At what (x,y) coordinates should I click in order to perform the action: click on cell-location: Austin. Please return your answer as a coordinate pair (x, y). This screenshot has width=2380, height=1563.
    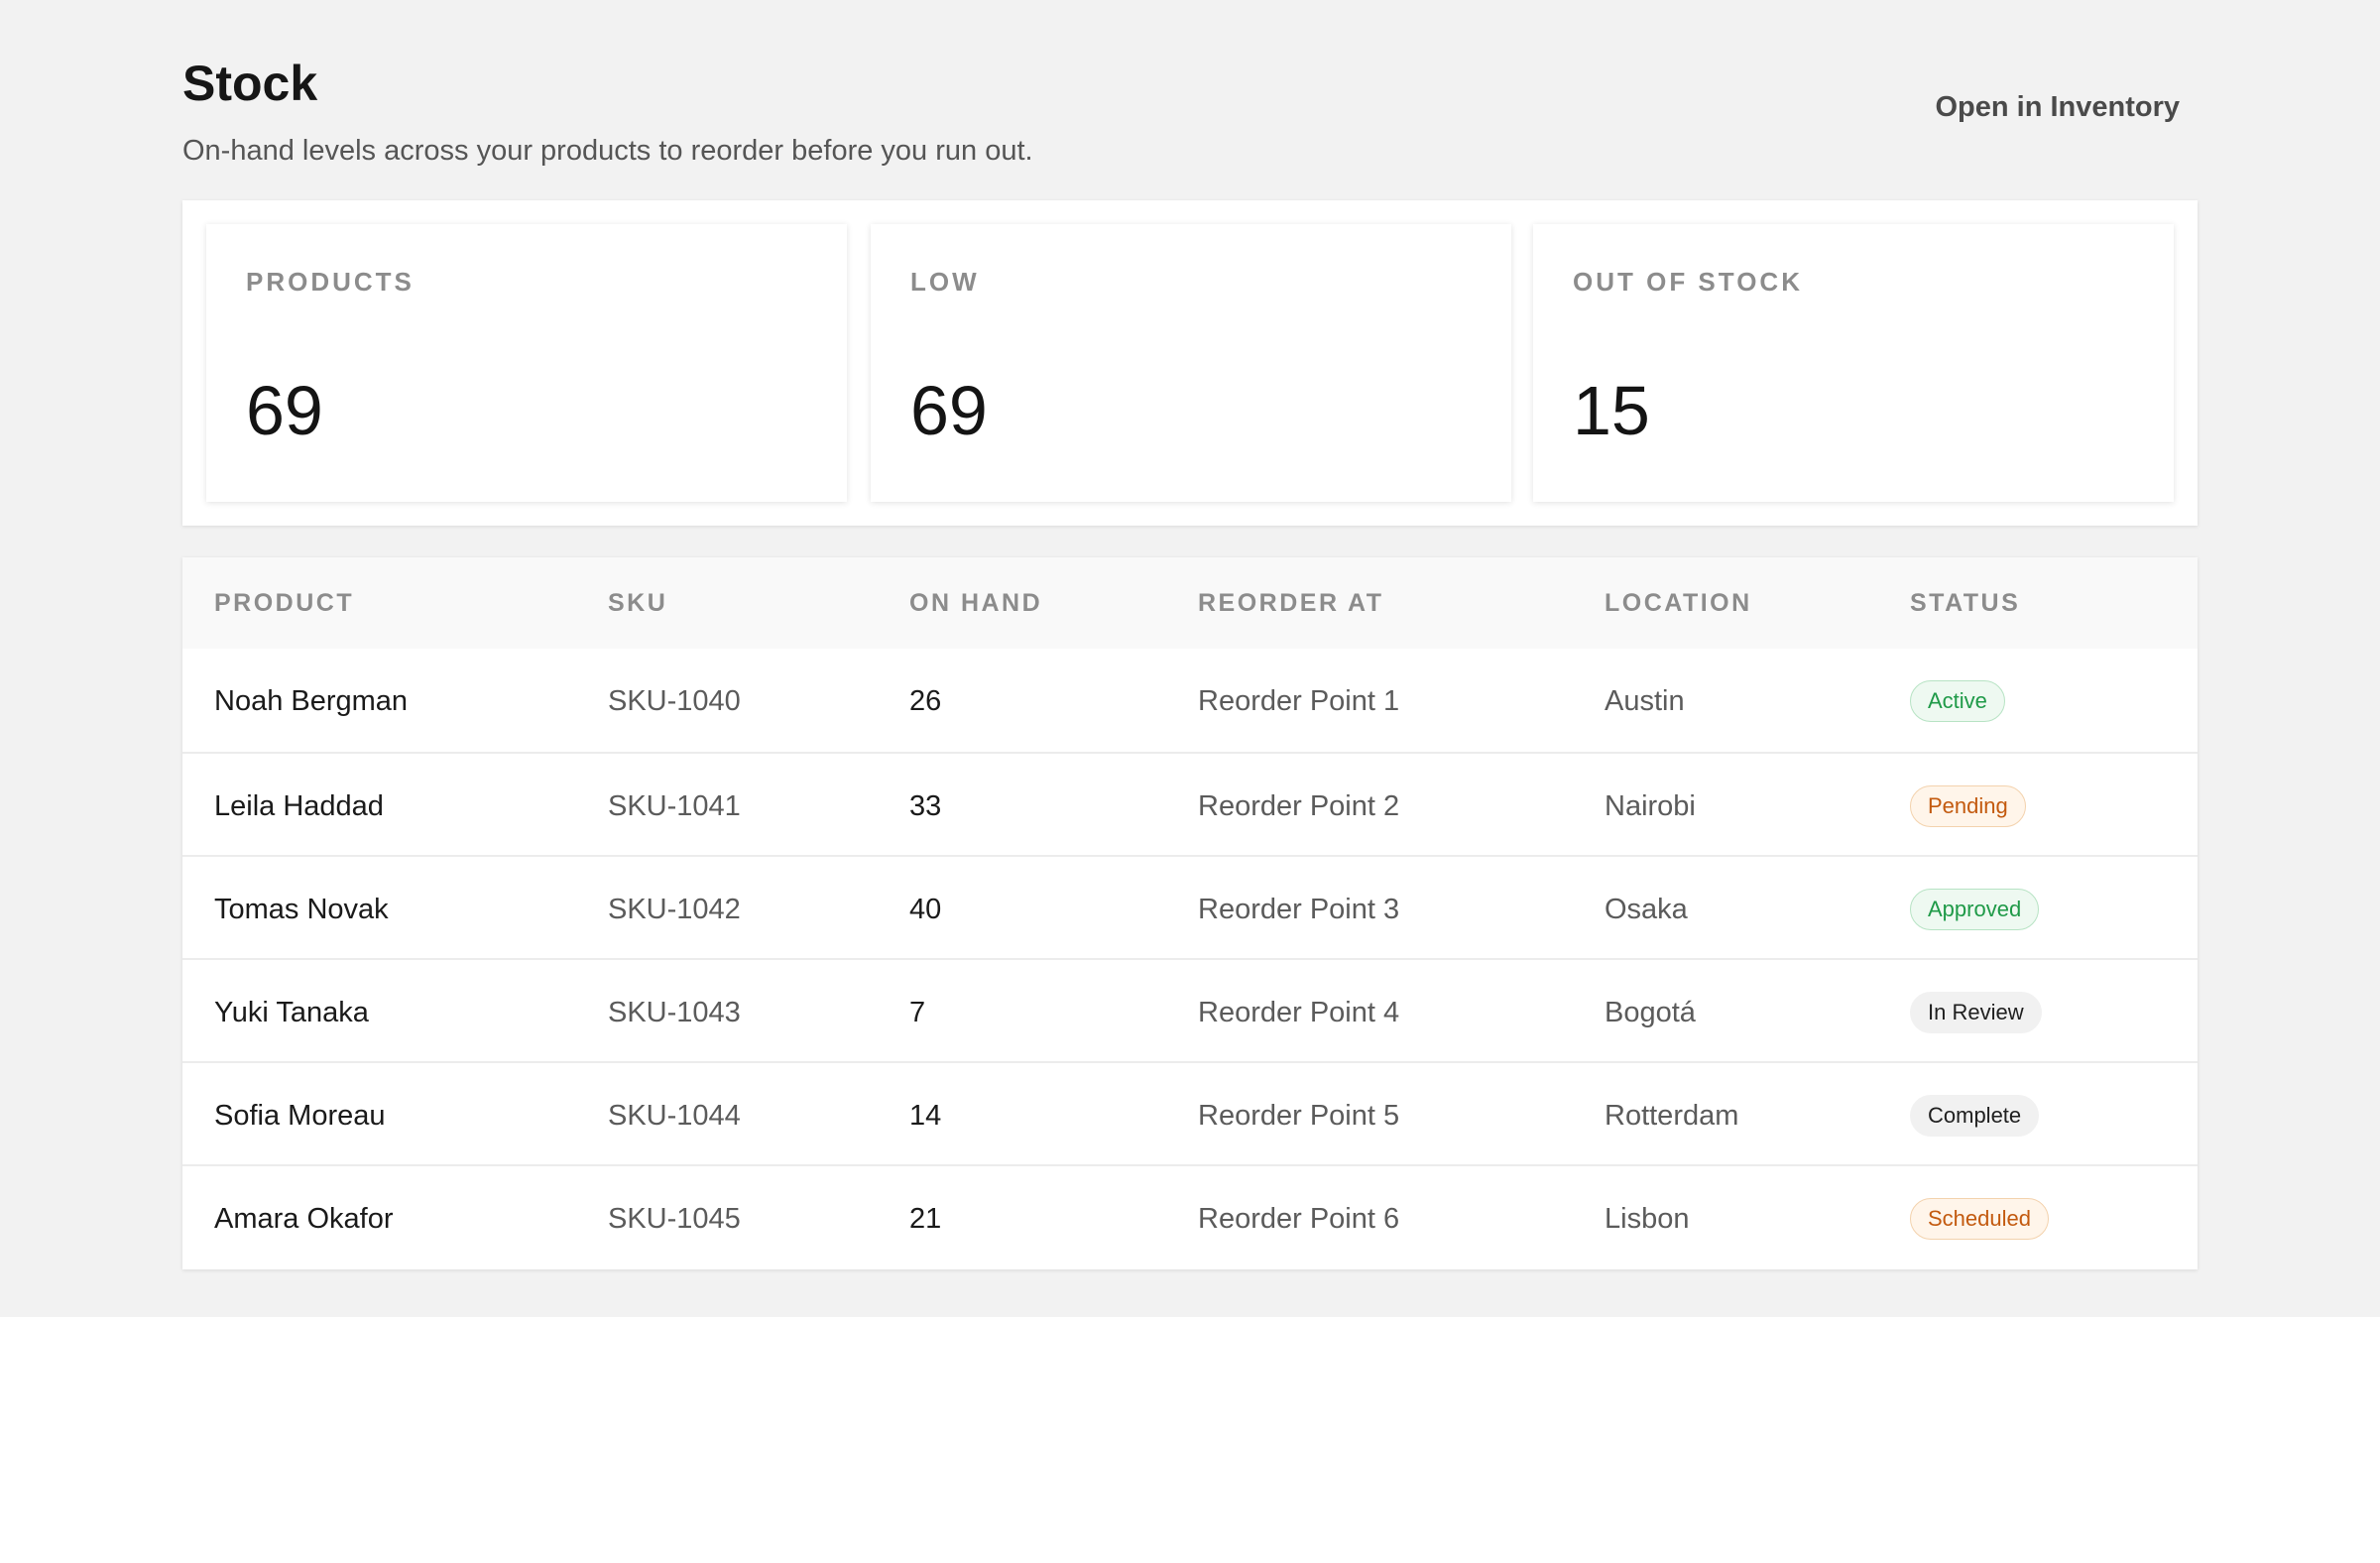
    Looking at the image, I should click on (1645, 701).